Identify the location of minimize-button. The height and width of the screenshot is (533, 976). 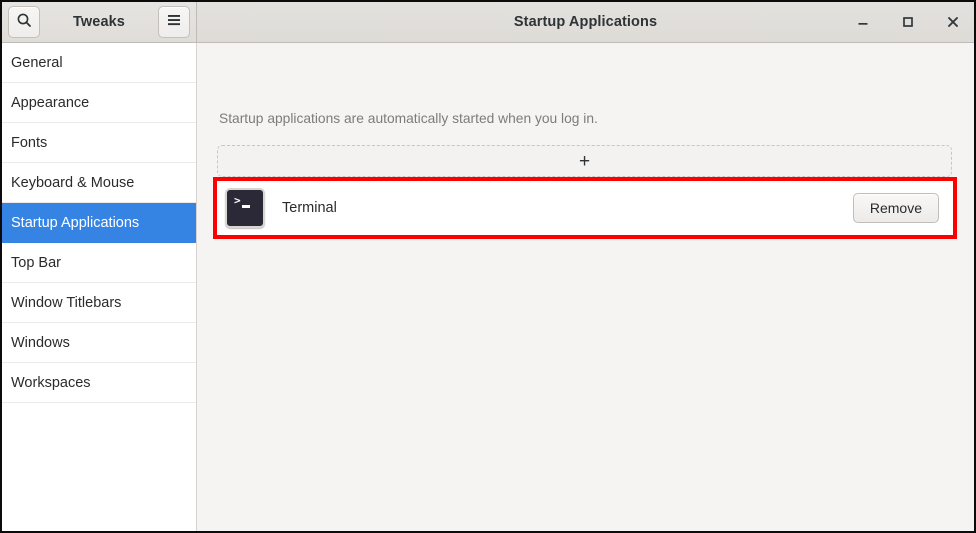
(863, 22).